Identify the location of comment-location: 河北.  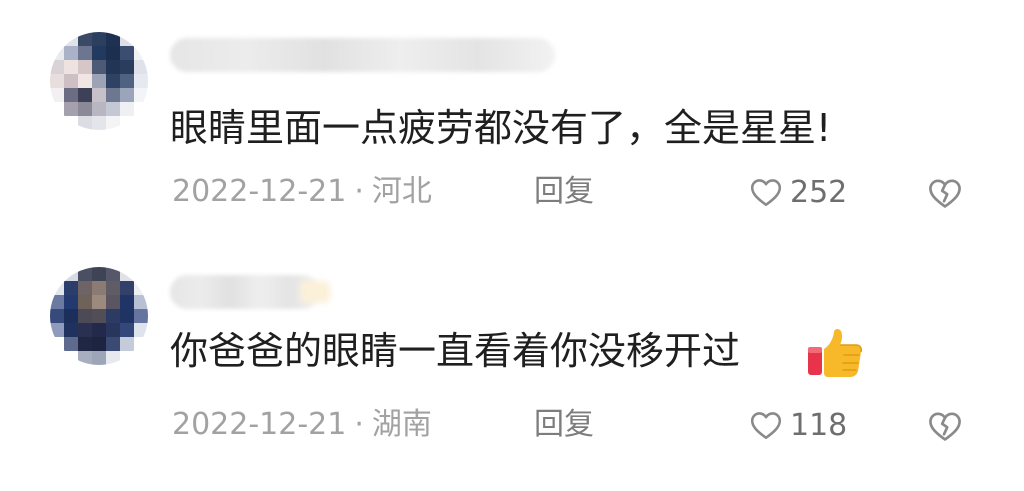
(401, 191).